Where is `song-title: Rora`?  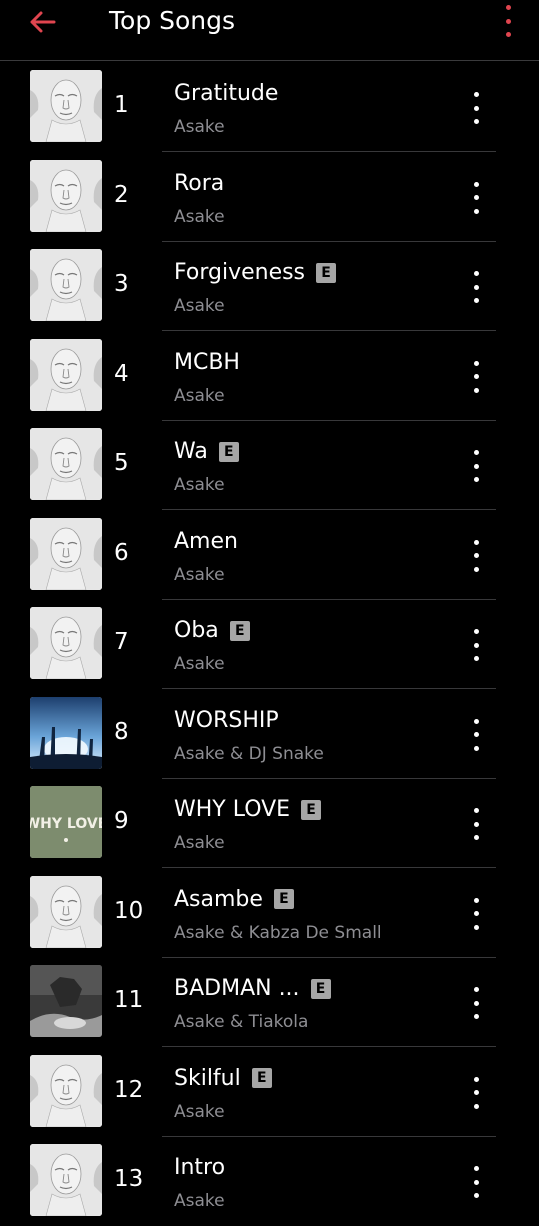 song-title: Rora is located at coordinates (199, 183).